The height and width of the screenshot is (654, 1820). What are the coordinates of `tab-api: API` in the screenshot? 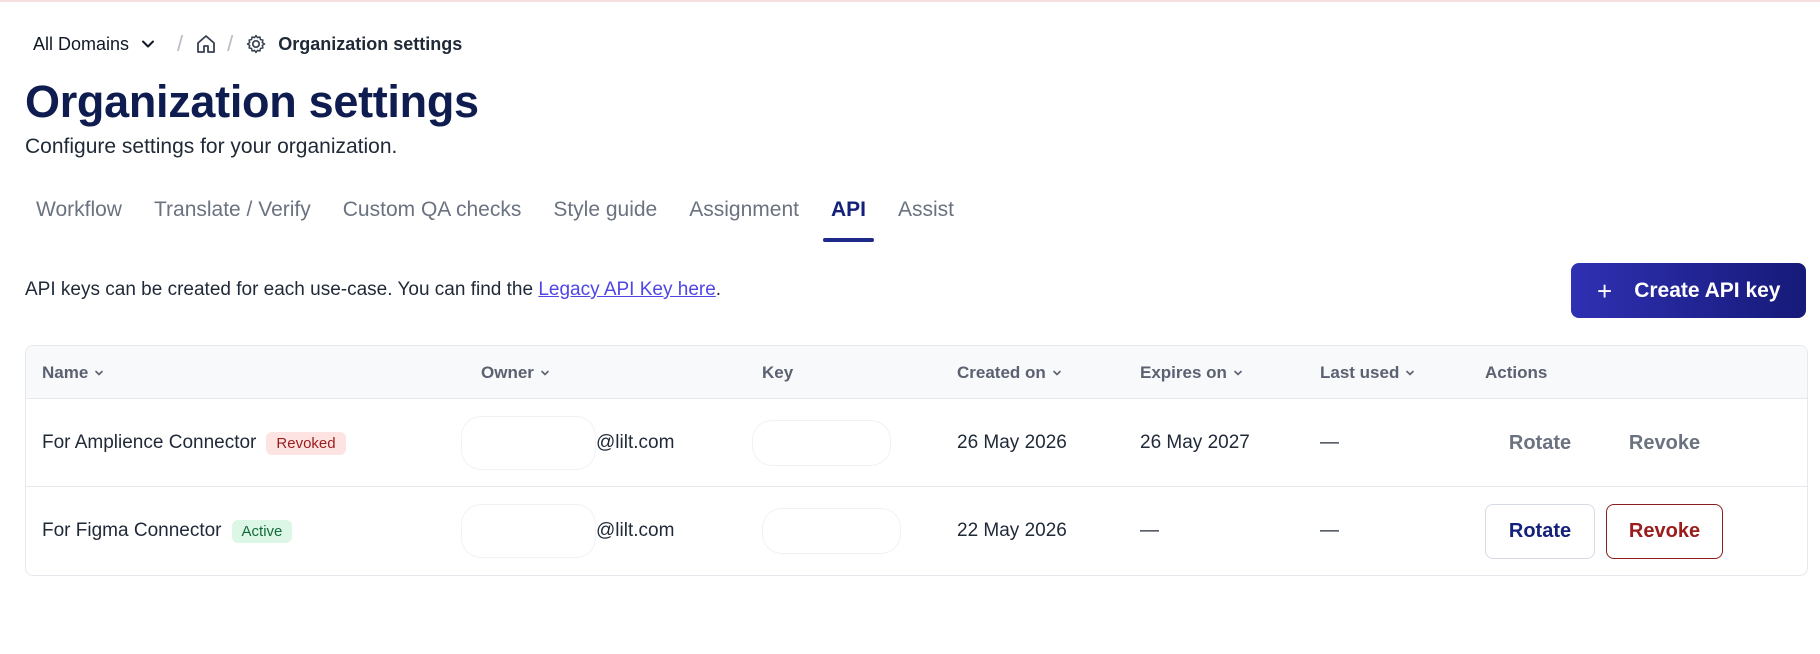 It's located at (848, 218).